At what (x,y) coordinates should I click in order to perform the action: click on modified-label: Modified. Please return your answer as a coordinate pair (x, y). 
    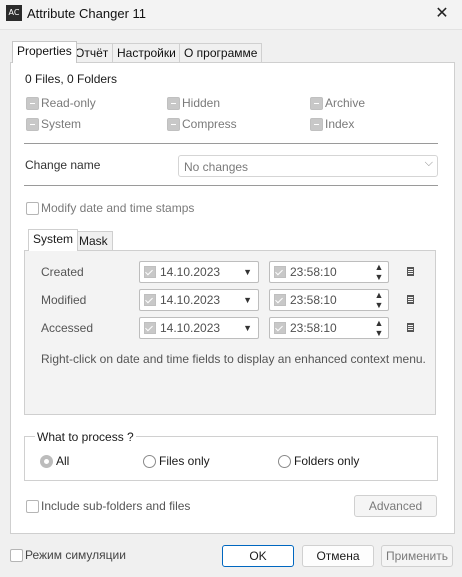
    Looking at the image, I should click on (64, 300).